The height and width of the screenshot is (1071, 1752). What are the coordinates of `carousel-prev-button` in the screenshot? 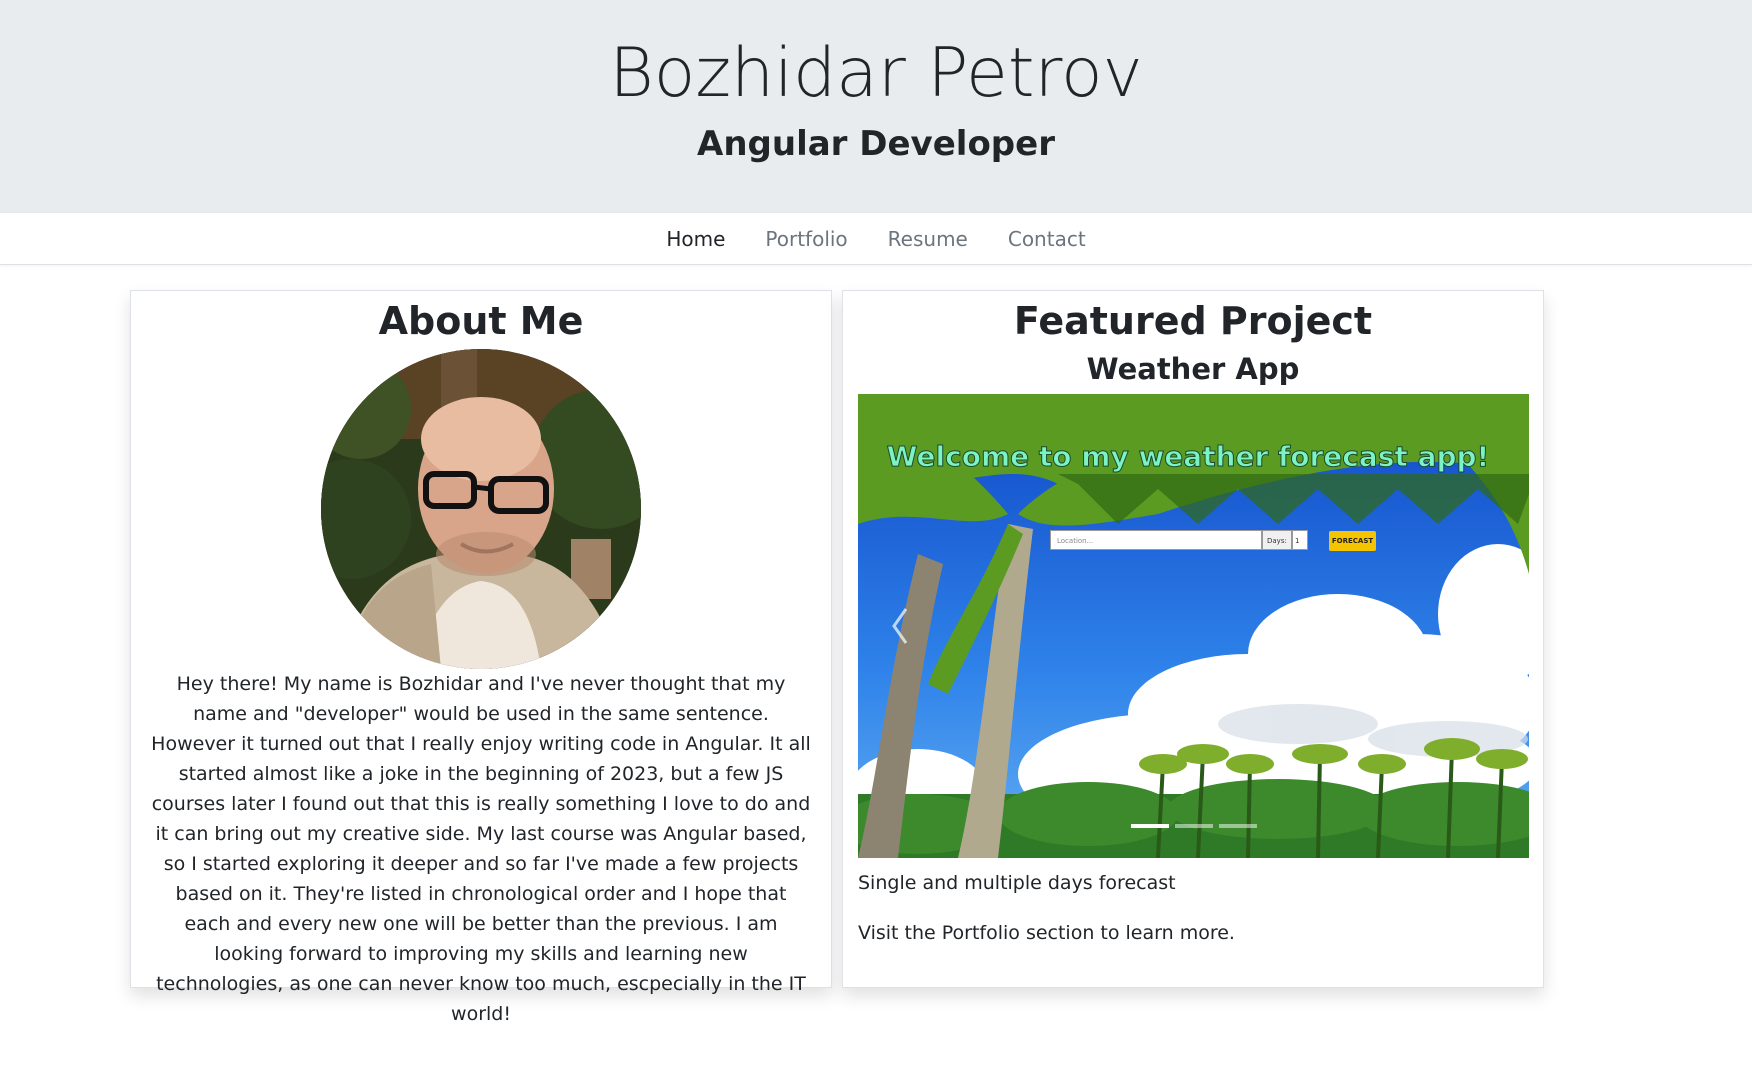 It's located at (908, 628).